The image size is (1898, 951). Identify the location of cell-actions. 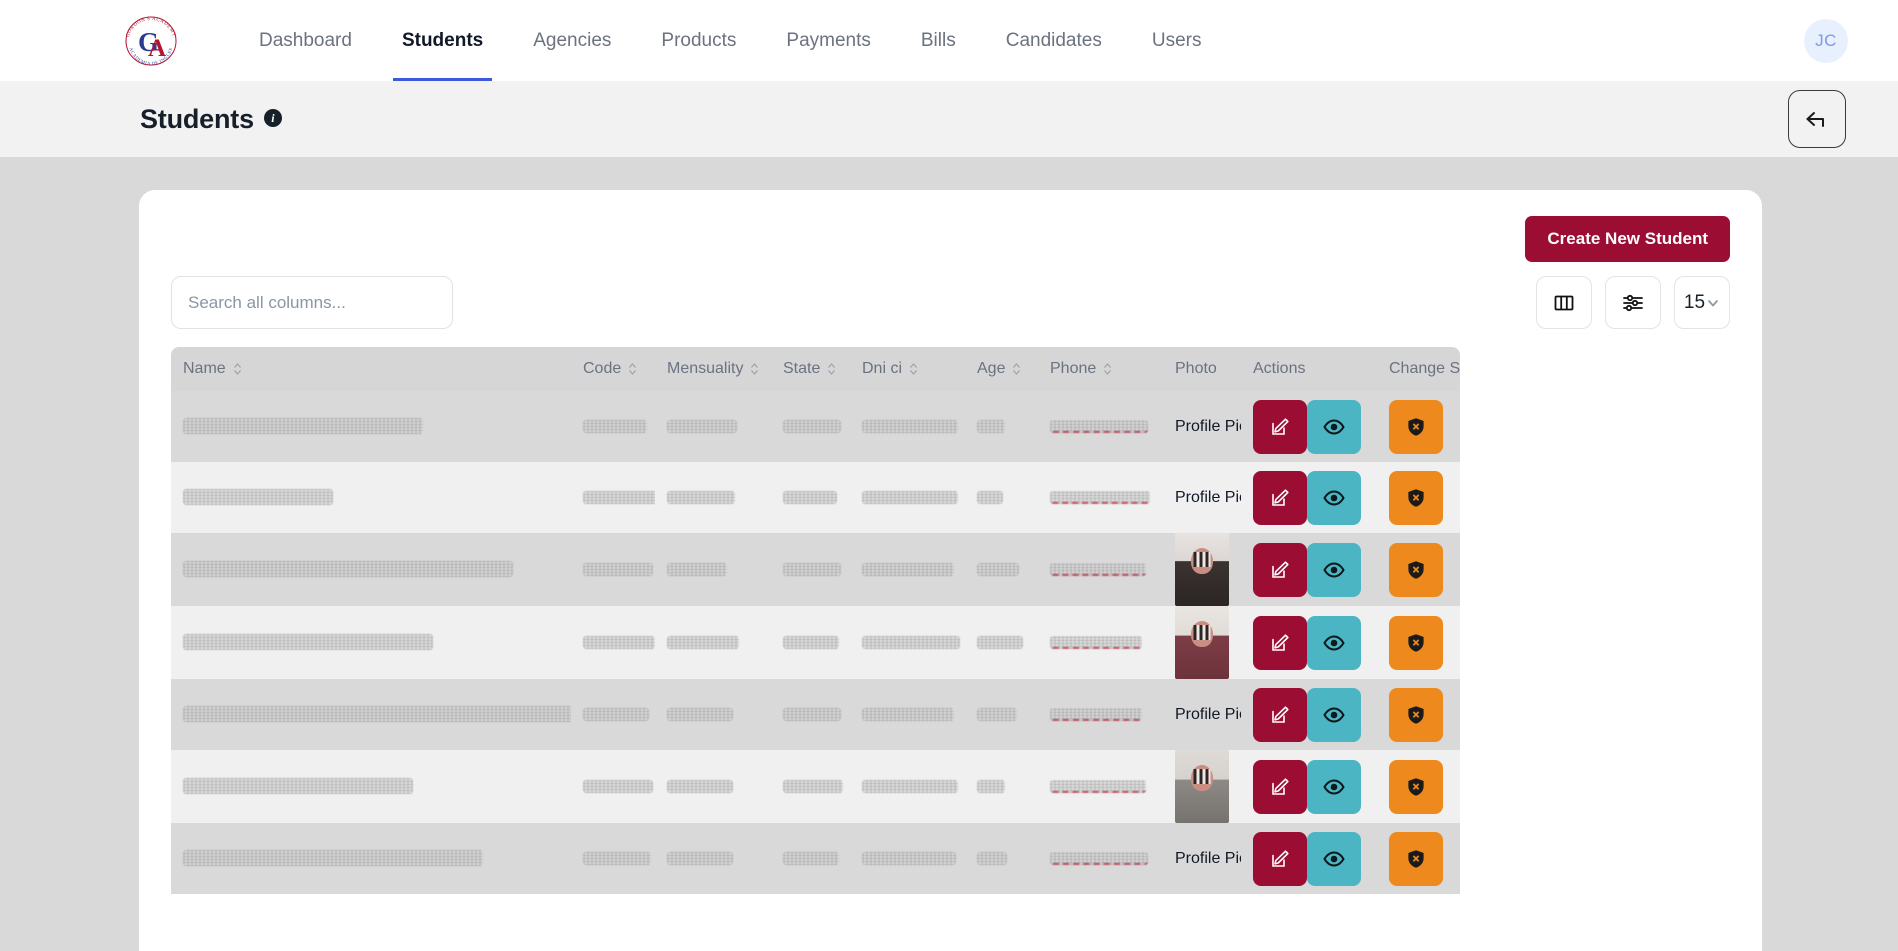
(1309, 858).